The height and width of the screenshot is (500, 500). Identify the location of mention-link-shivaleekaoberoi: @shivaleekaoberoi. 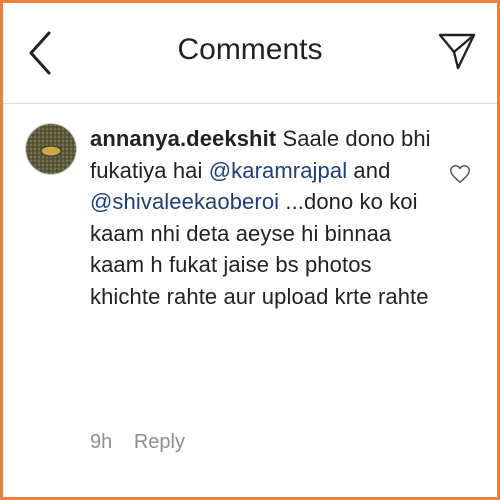
(184, 201).